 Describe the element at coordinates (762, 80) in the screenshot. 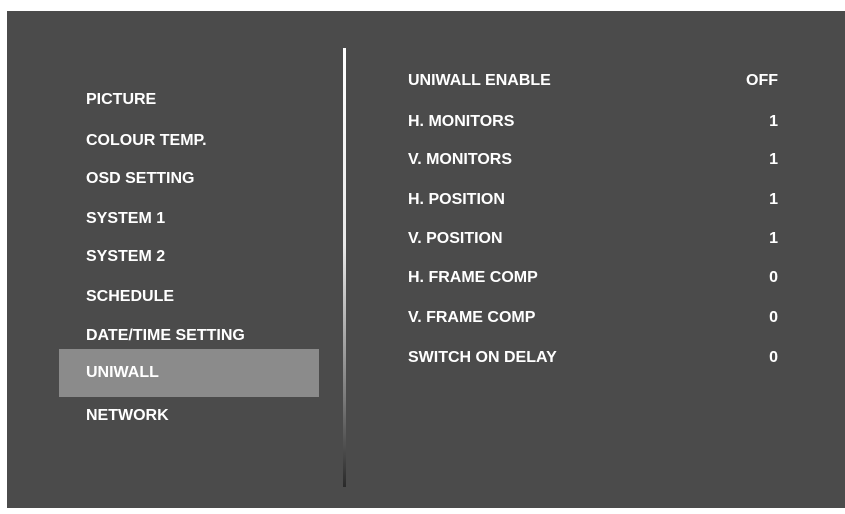

I see `setting-value: OFF` at that location.